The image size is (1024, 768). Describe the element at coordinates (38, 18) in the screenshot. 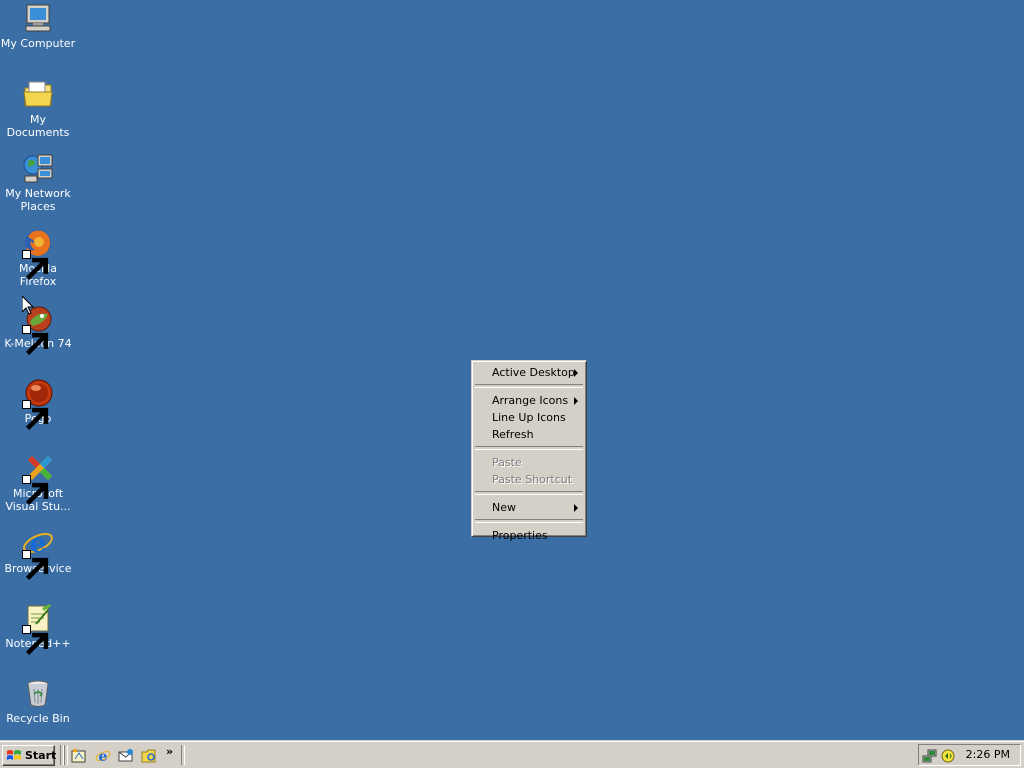

I see `computer-icon` at that location.